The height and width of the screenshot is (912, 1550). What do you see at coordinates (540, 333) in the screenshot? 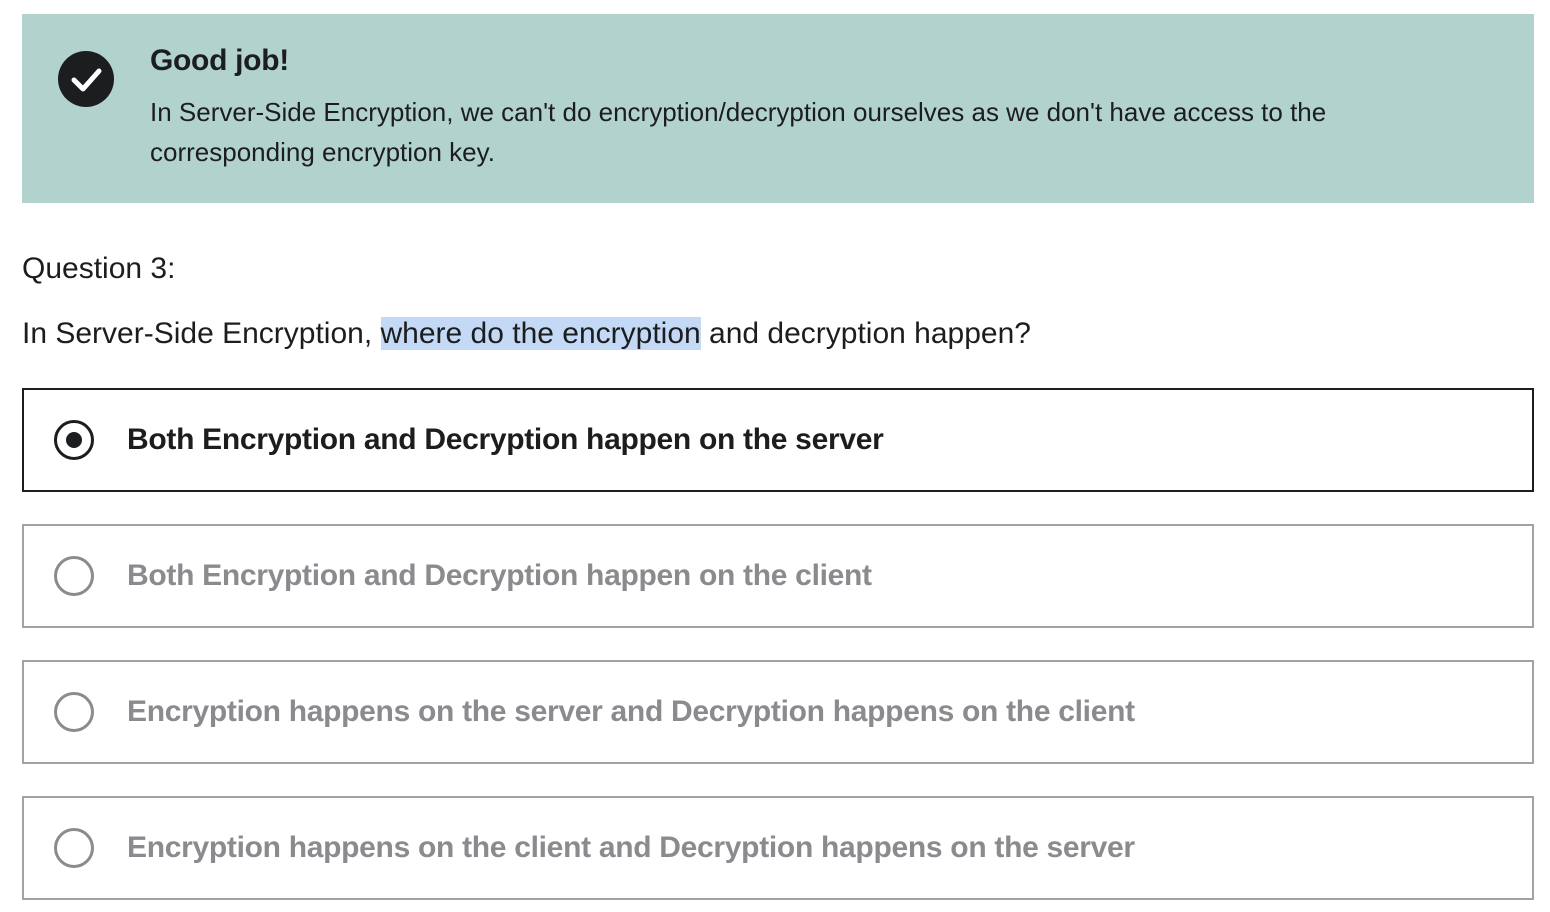
I see `selected-text-highlight: where do the encryption` at bounding box center [540, 333].